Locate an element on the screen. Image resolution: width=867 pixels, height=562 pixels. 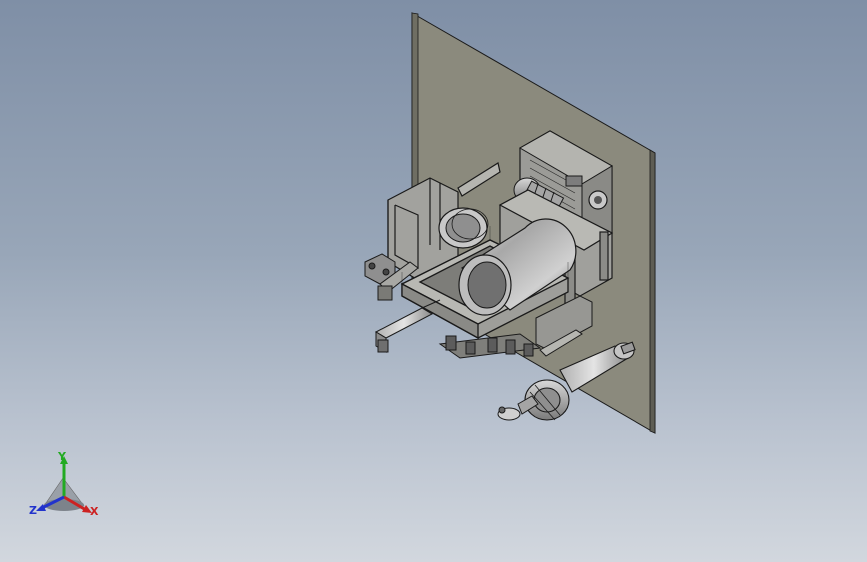
y-axis-label: Y is located at coordinates (62, 456).